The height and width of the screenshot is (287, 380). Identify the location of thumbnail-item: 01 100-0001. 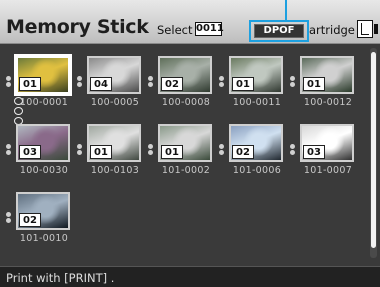
(39, 82).